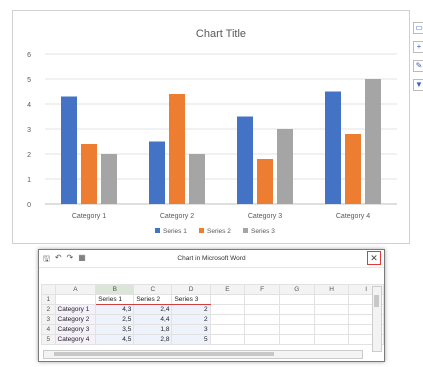  What do you see at coordinates (353, 216) in the screenshot?
I see `x-tick-label: Category 4` at bounding box center [353, 216].